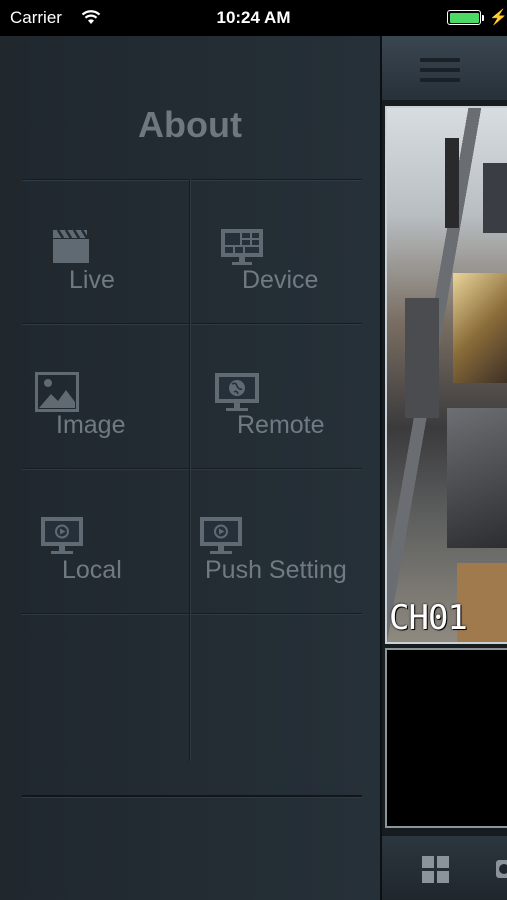 This screenshot has width=507, height=900. What do you see at coordinates (273, 396) in the screenshot?
I see `menu-item-remote: Remote` at bounding box center [273, 396].